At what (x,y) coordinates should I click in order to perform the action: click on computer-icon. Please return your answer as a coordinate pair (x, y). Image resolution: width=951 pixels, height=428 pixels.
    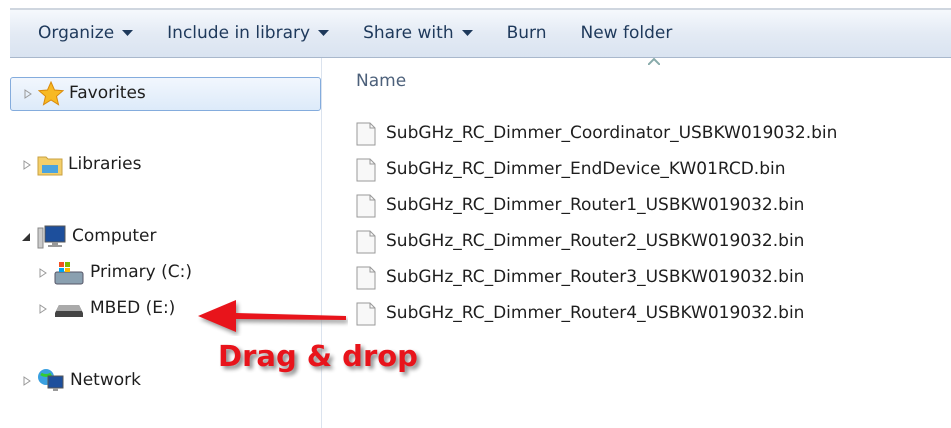
    Looking at the image, I should click on (52, 237).